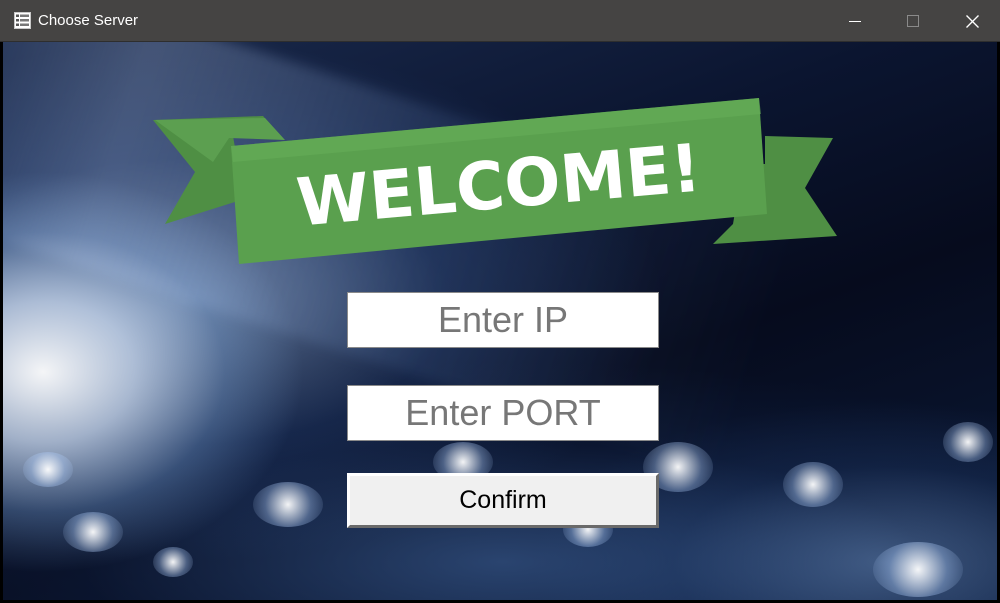 The height and width of the screenshot is (603, 1000). Describe the element at coordinates (22, 20) in the screenshot. I see `server-list-icon` at that location.